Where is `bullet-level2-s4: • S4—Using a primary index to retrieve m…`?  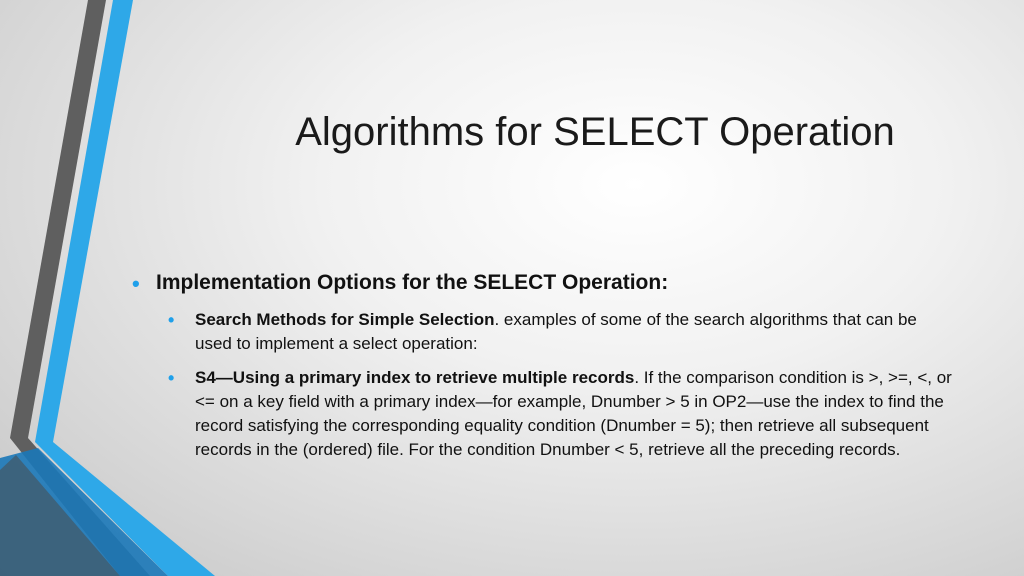
bullet-level2-s4: • S4—Using a primary index to retrieve m… is located at coordinates (560, 414).